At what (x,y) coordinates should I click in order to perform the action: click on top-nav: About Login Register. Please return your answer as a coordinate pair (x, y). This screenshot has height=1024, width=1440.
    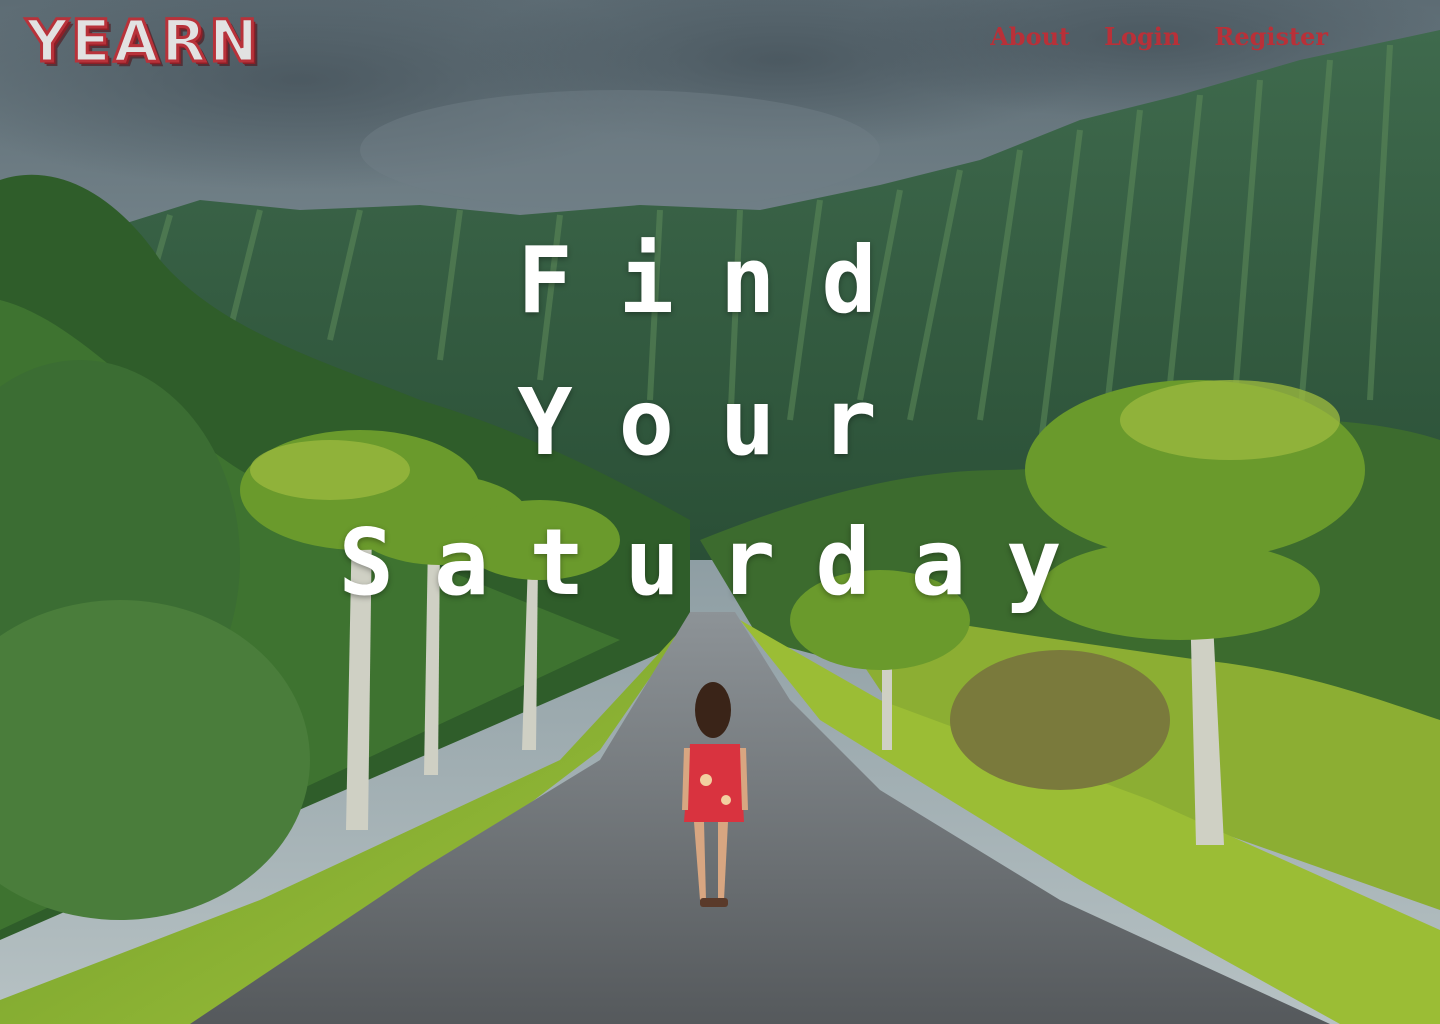
    Looking at the image, I should click on (1159, 36).